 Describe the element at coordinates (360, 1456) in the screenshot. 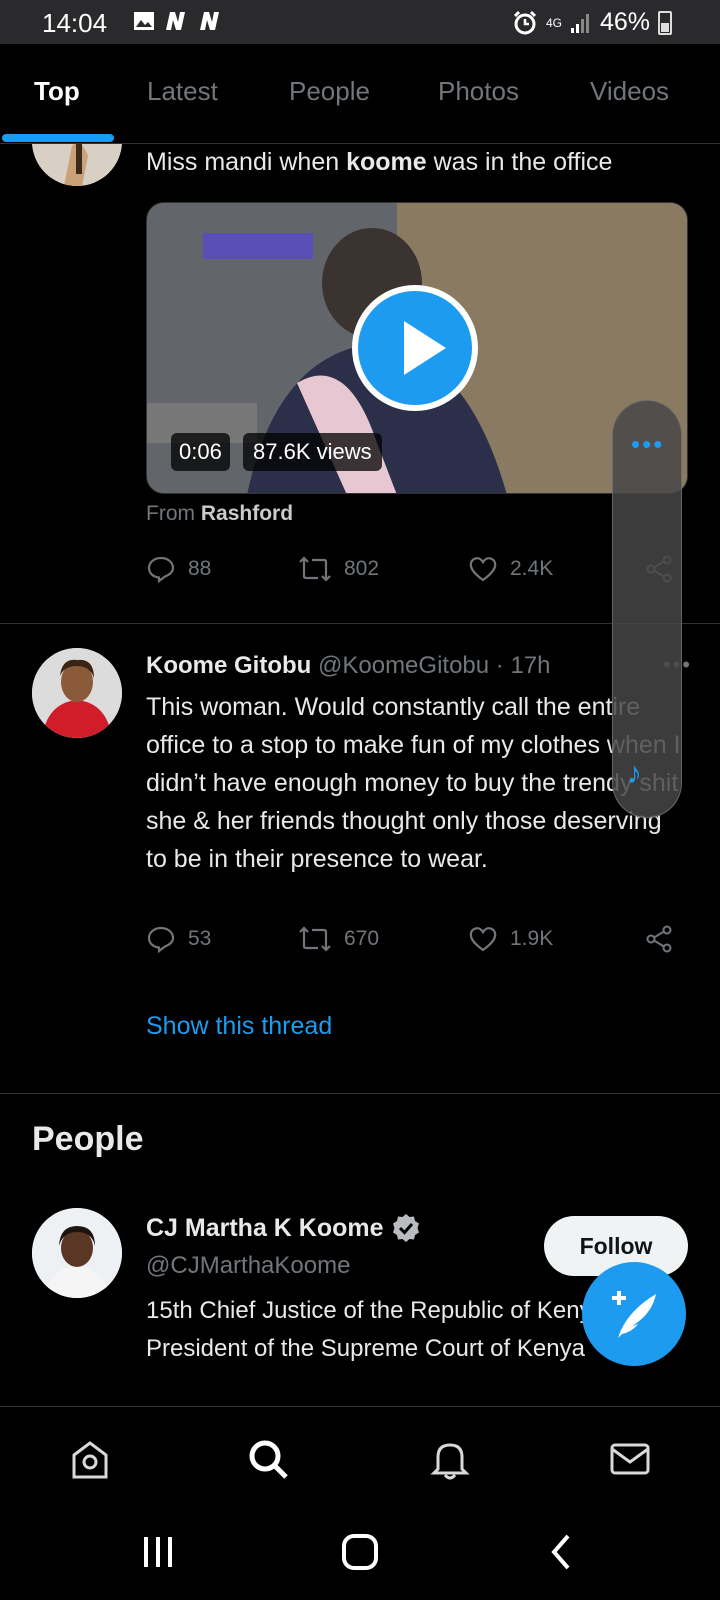

I see `bottom-navigation` at that location.